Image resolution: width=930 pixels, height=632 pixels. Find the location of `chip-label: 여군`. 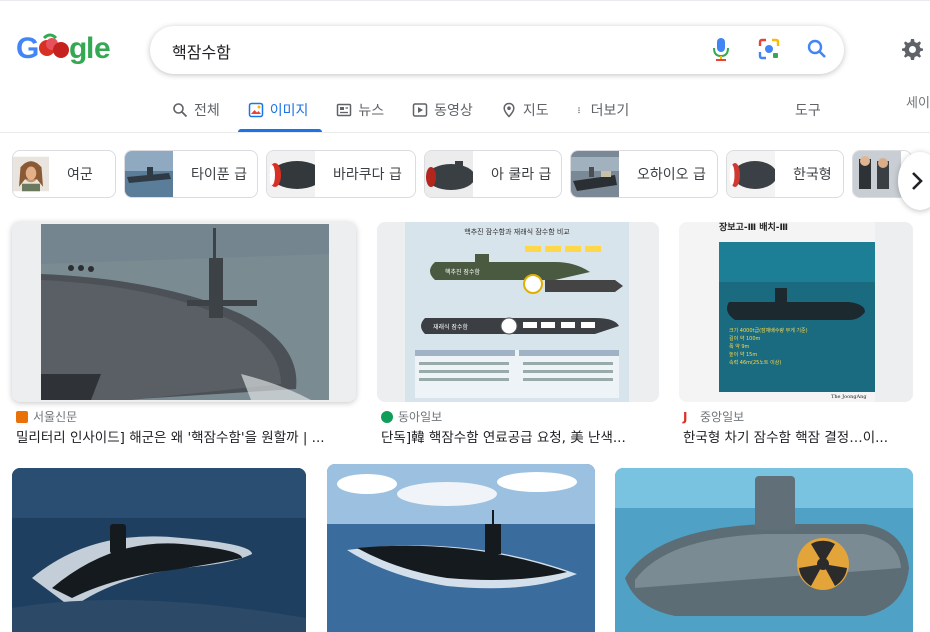

chip-label: 여군 is located at coordinates (80, 175).